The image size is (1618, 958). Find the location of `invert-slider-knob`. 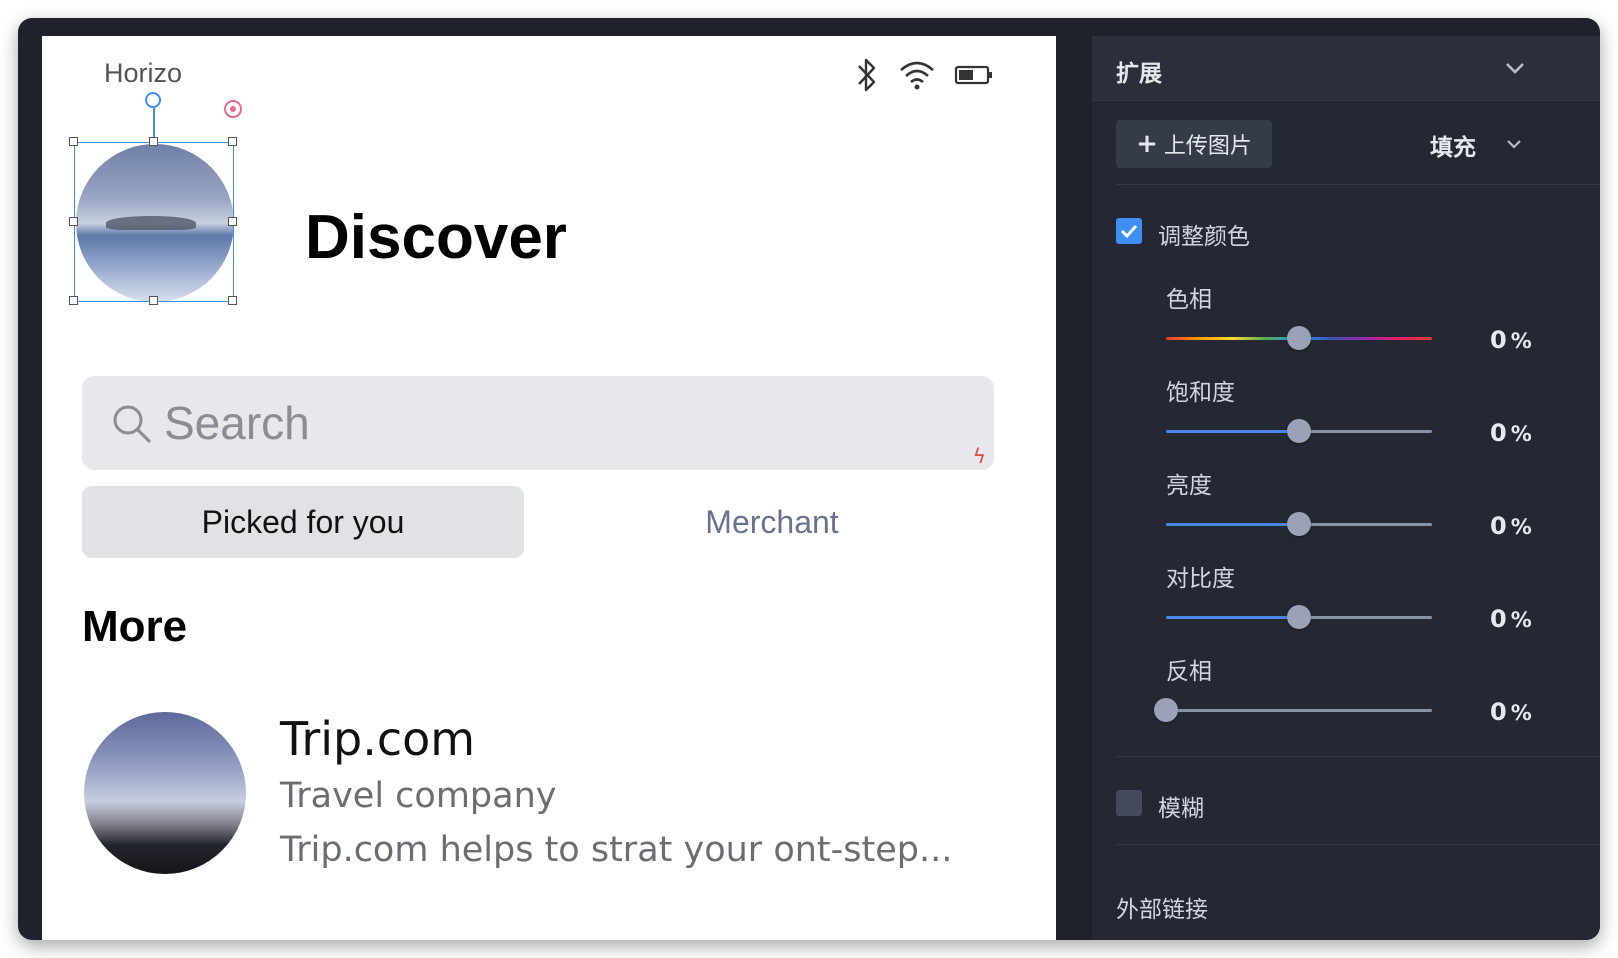

invert-slider-knob is located at coordinates (1166, 710).